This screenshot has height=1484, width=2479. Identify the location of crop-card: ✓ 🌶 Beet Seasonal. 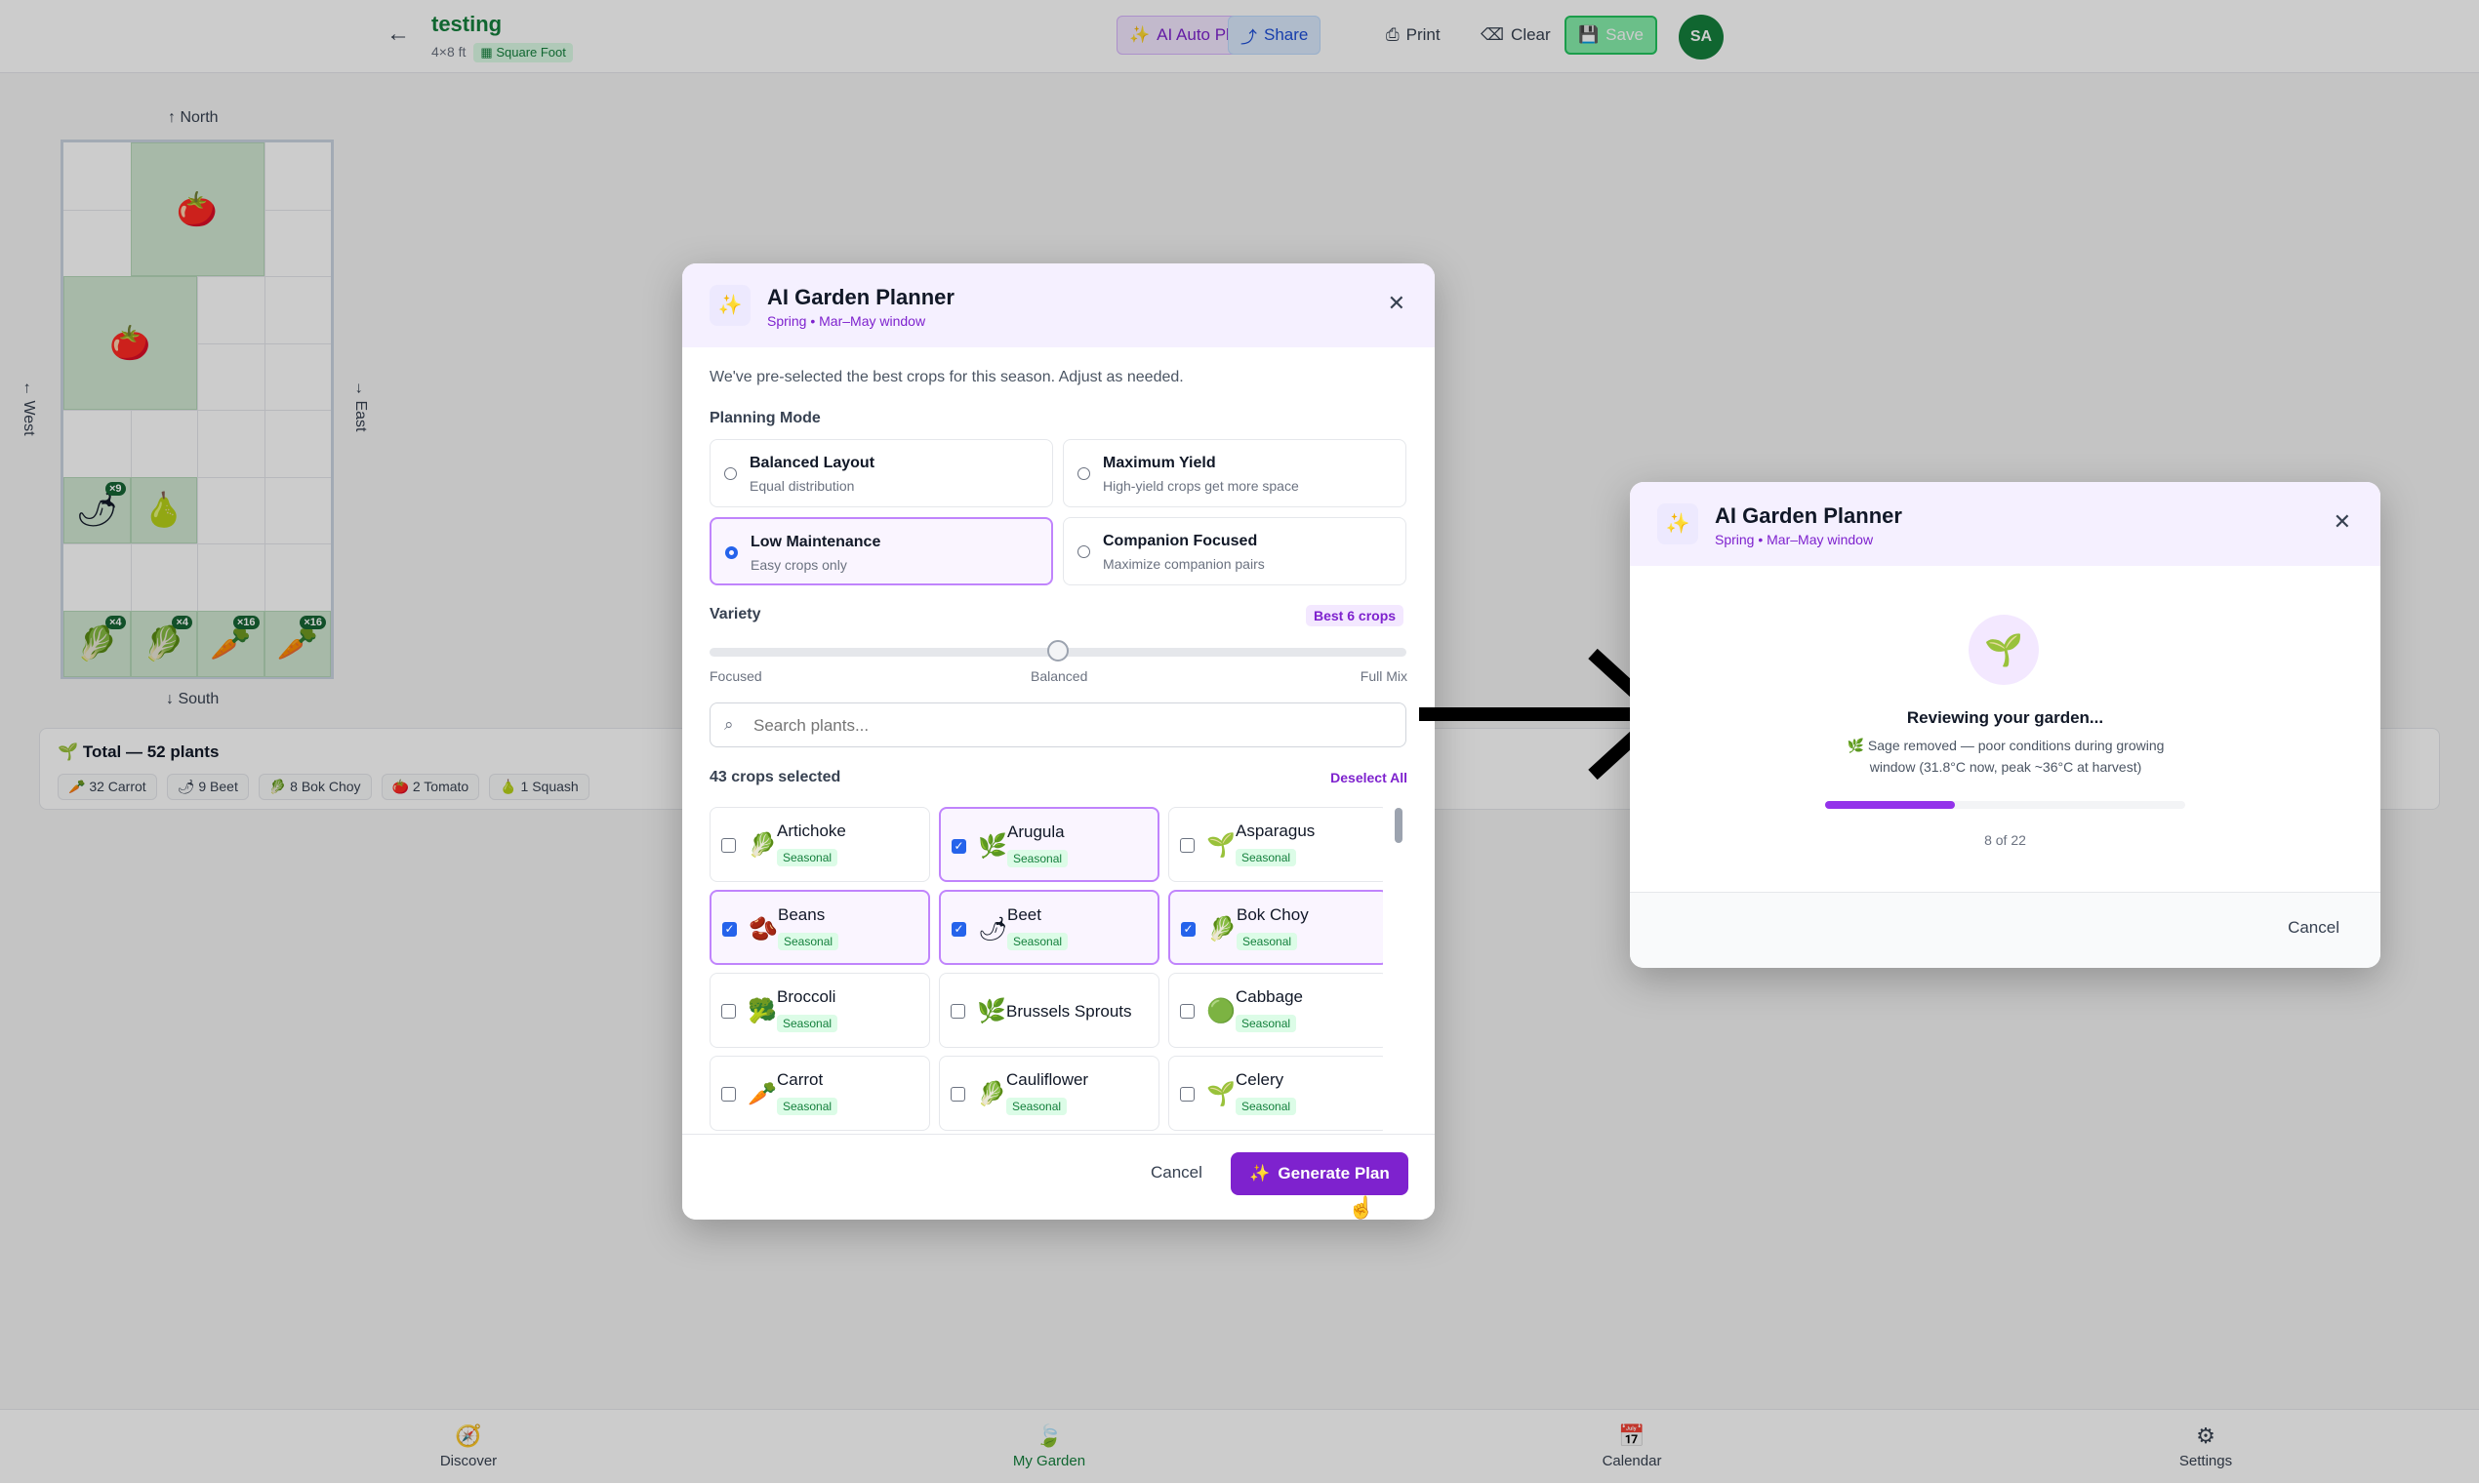
(1049, 927).